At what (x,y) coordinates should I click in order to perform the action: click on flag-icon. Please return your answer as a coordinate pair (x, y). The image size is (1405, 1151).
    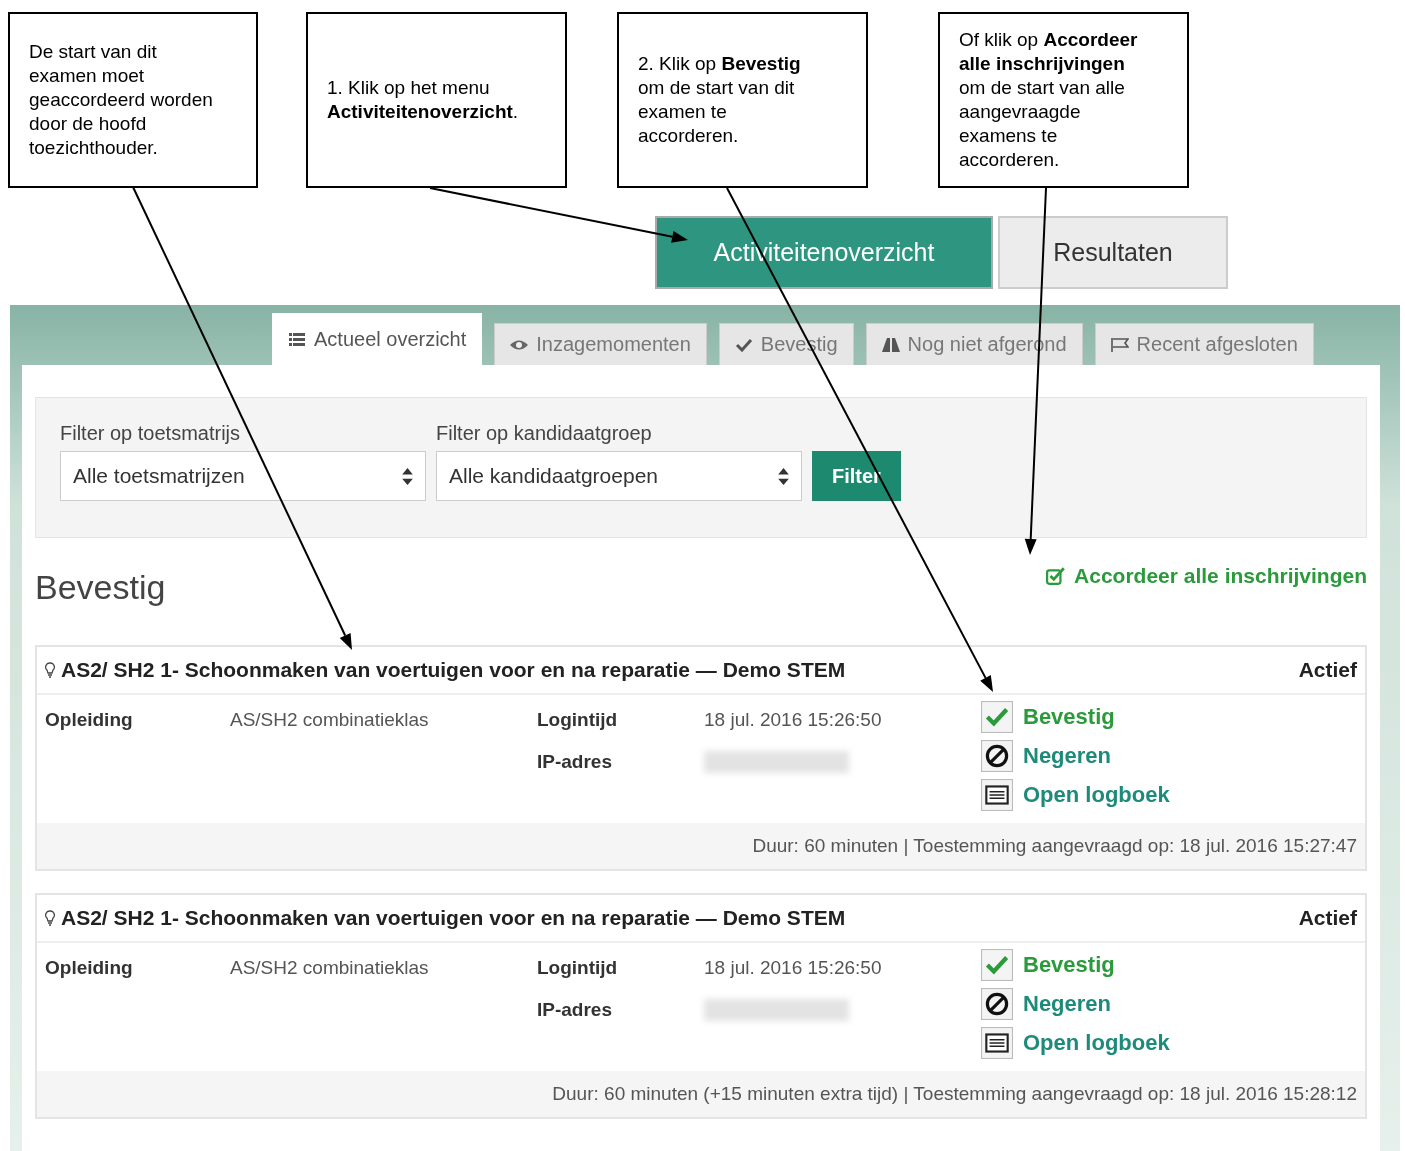
    Looking at the image, I should click on (1119, 344).